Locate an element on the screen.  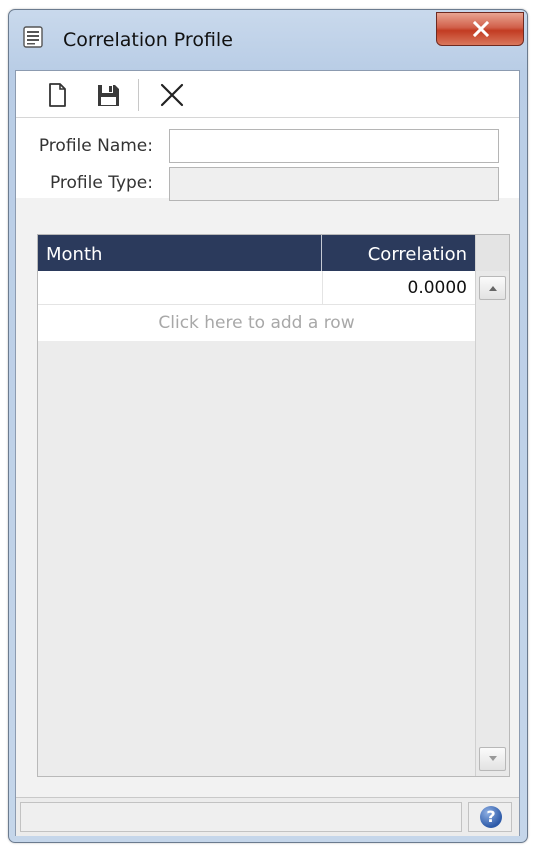
save-button is located at coordinates (108, 95).